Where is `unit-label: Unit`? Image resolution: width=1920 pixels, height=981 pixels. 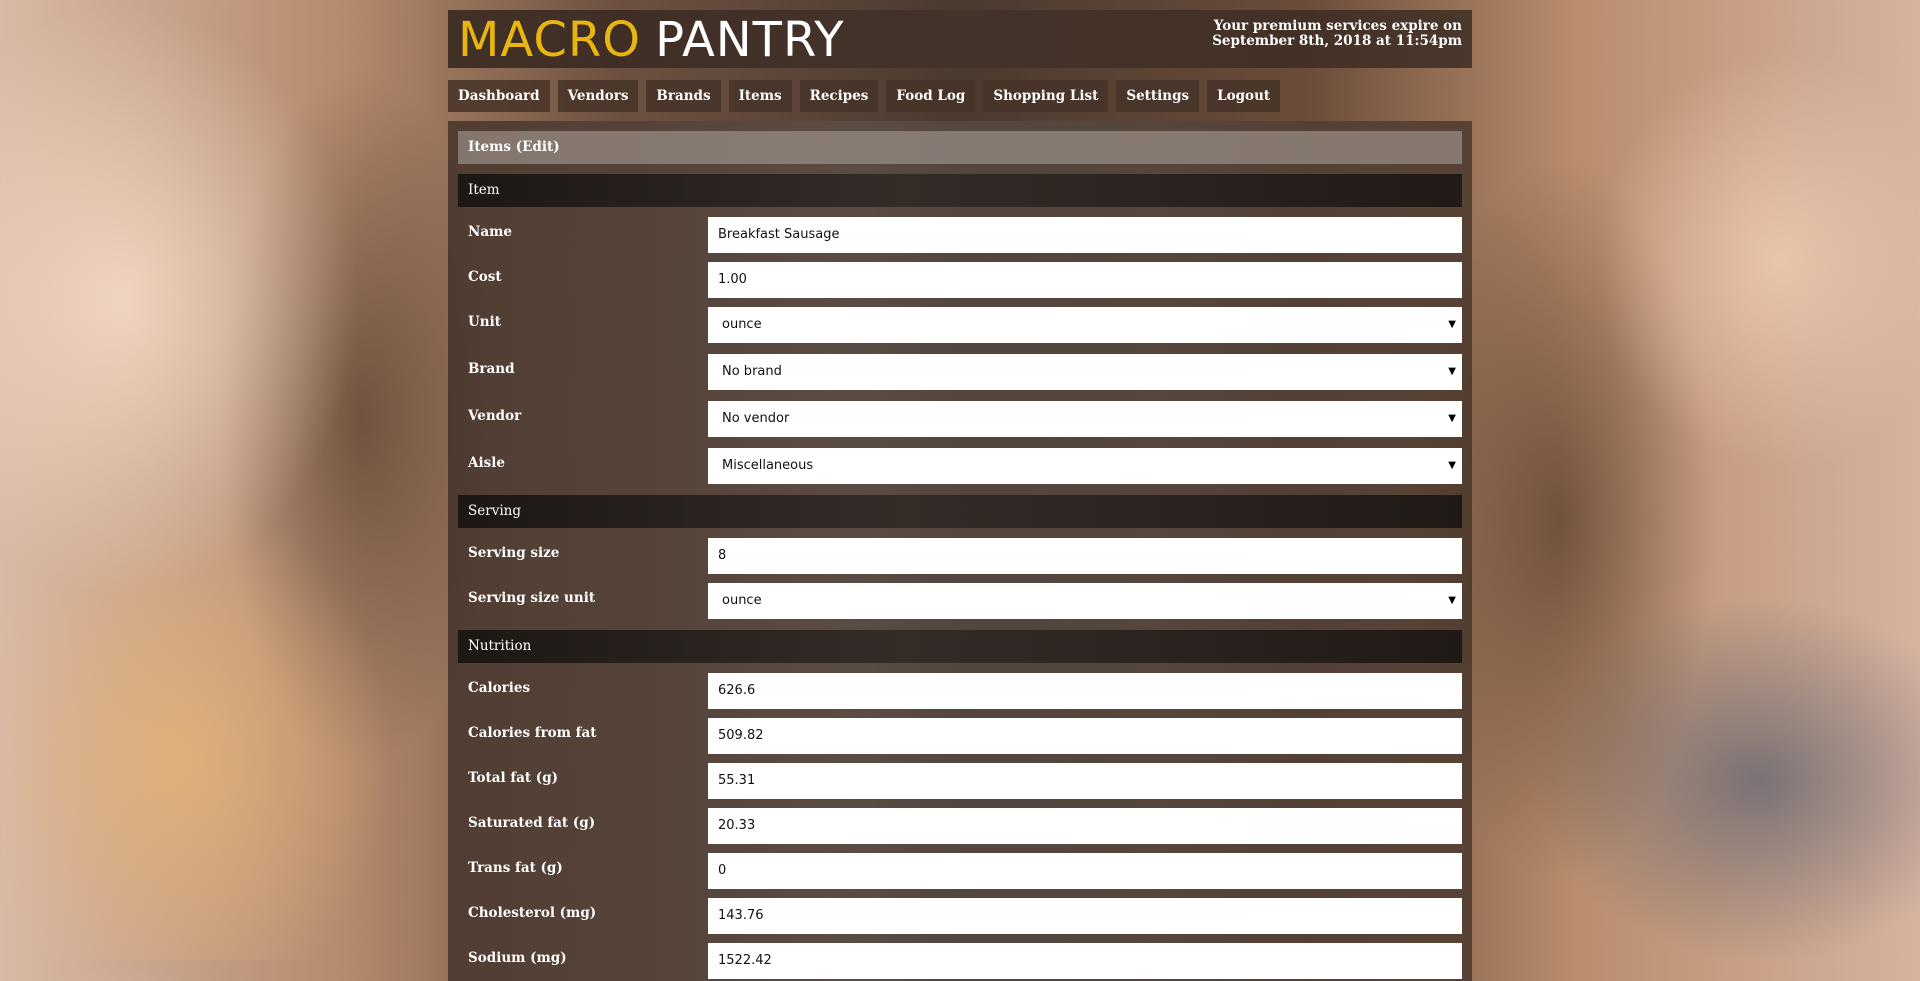
unit-label: Unit is located at coordinates (484, 322).